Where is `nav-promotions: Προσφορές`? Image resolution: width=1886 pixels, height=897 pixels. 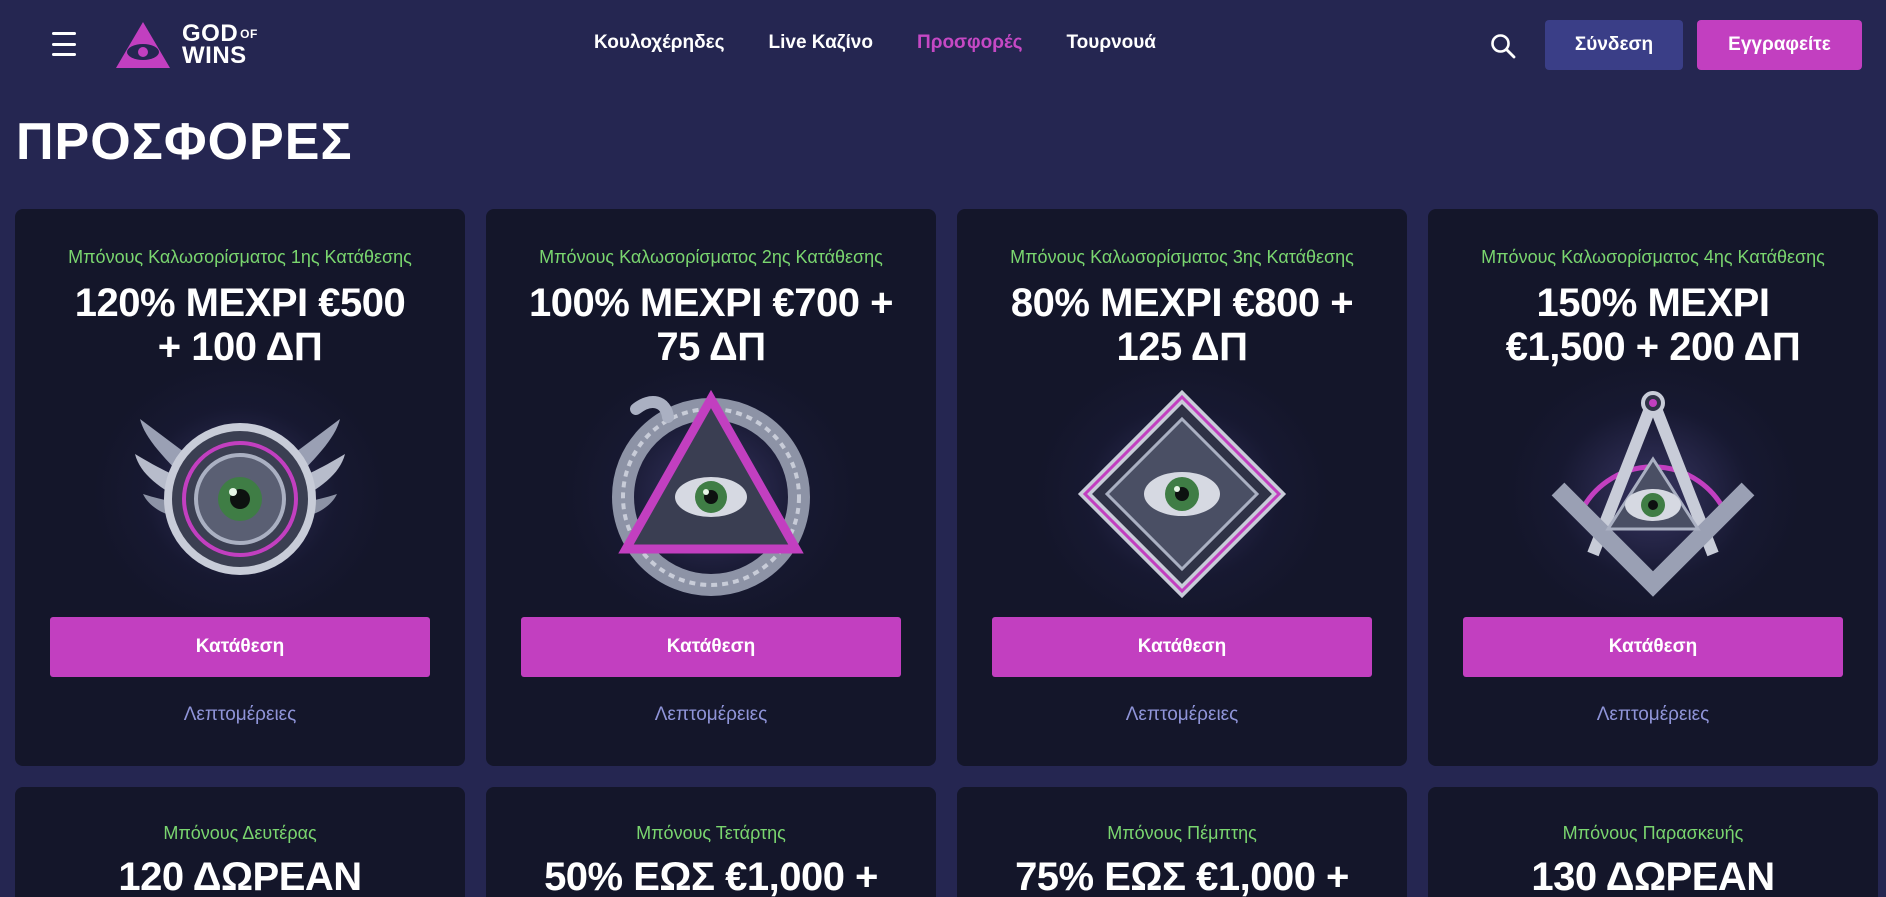
nav-promotions: Προσφορές is located at coordinates (969, 43).